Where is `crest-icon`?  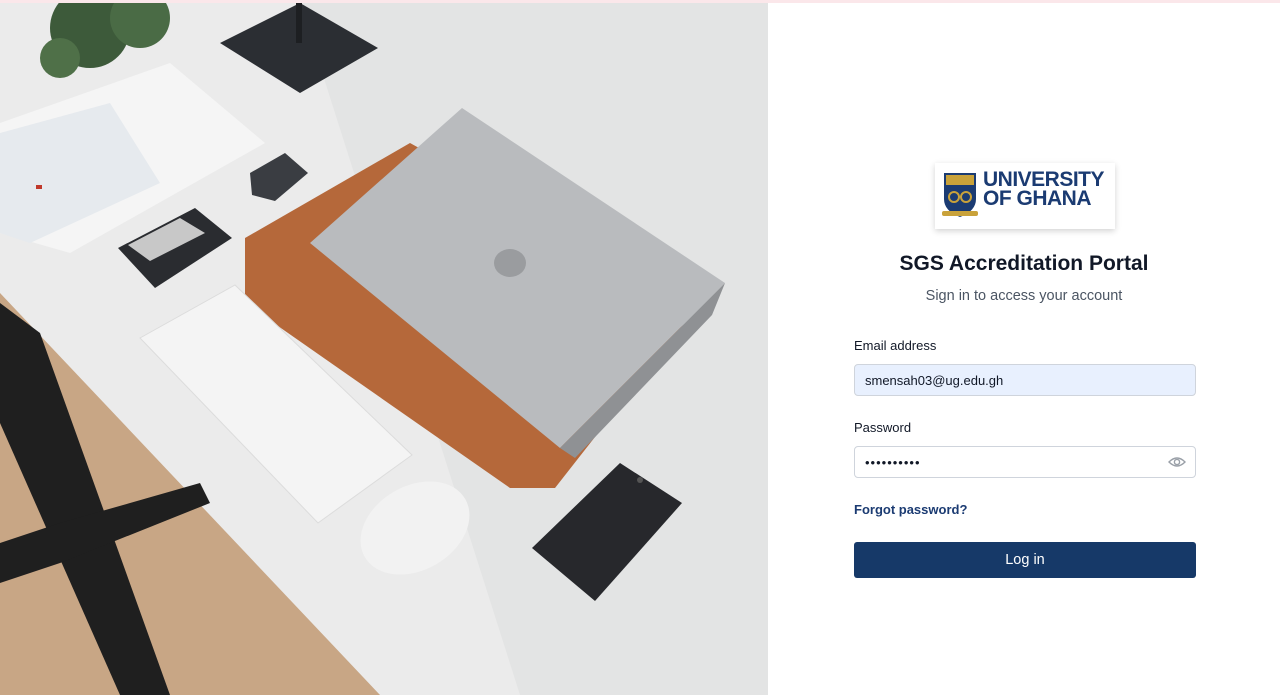 crest-icon is located at coordinates (960, 195).